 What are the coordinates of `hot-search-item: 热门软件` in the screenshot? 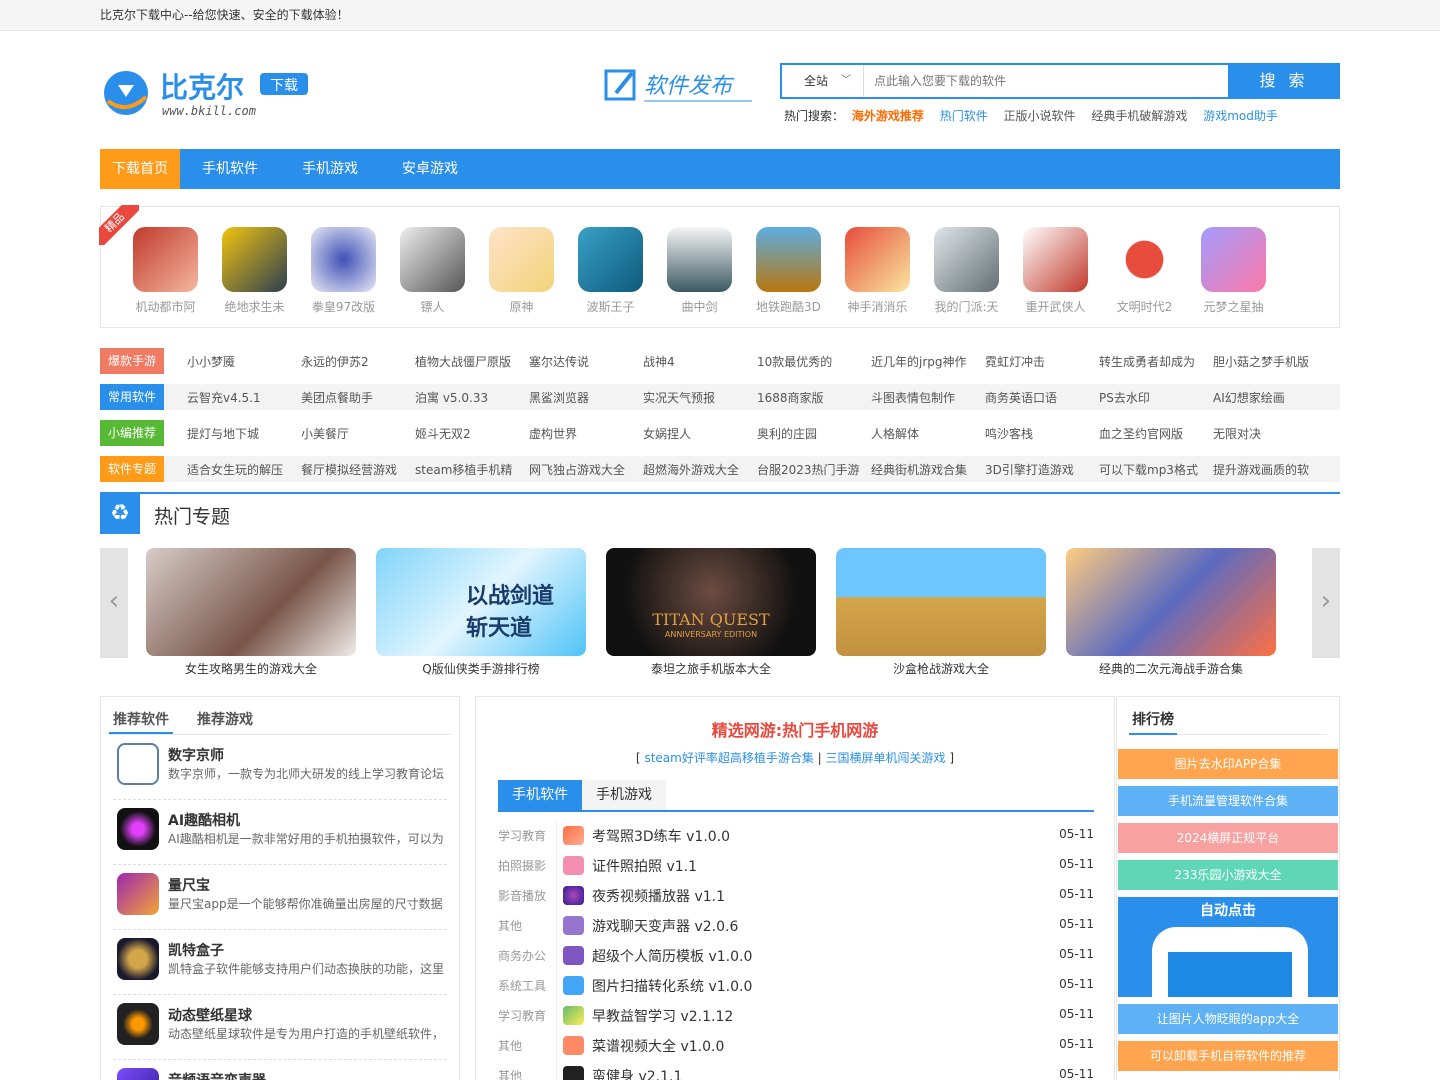 It's located at (964, 116).